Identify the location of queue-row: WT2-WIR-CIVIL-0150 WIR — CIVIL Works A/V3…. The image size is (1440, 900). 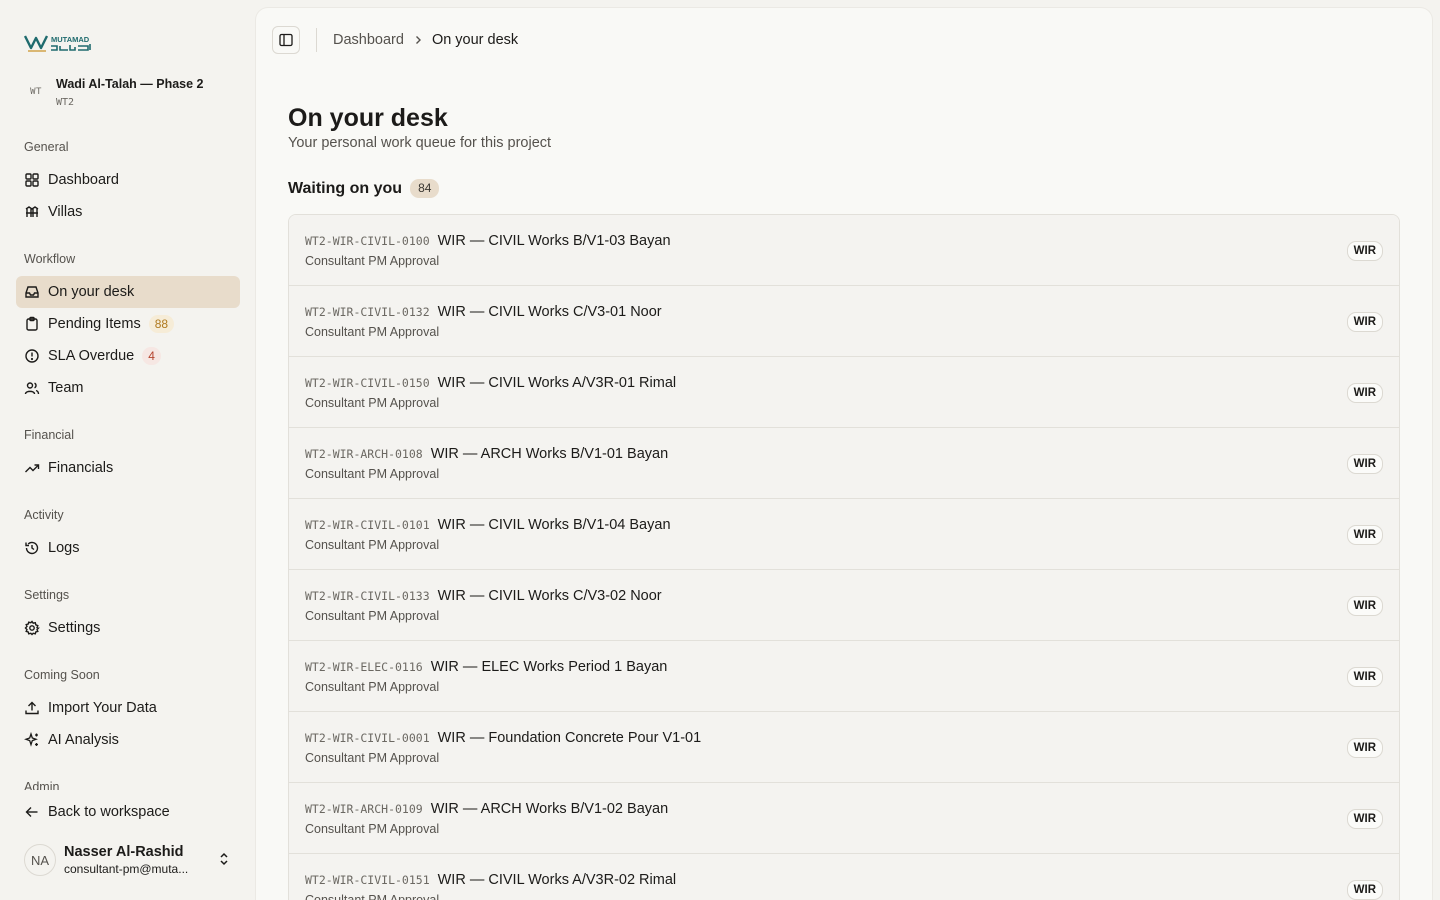
(844, 392).